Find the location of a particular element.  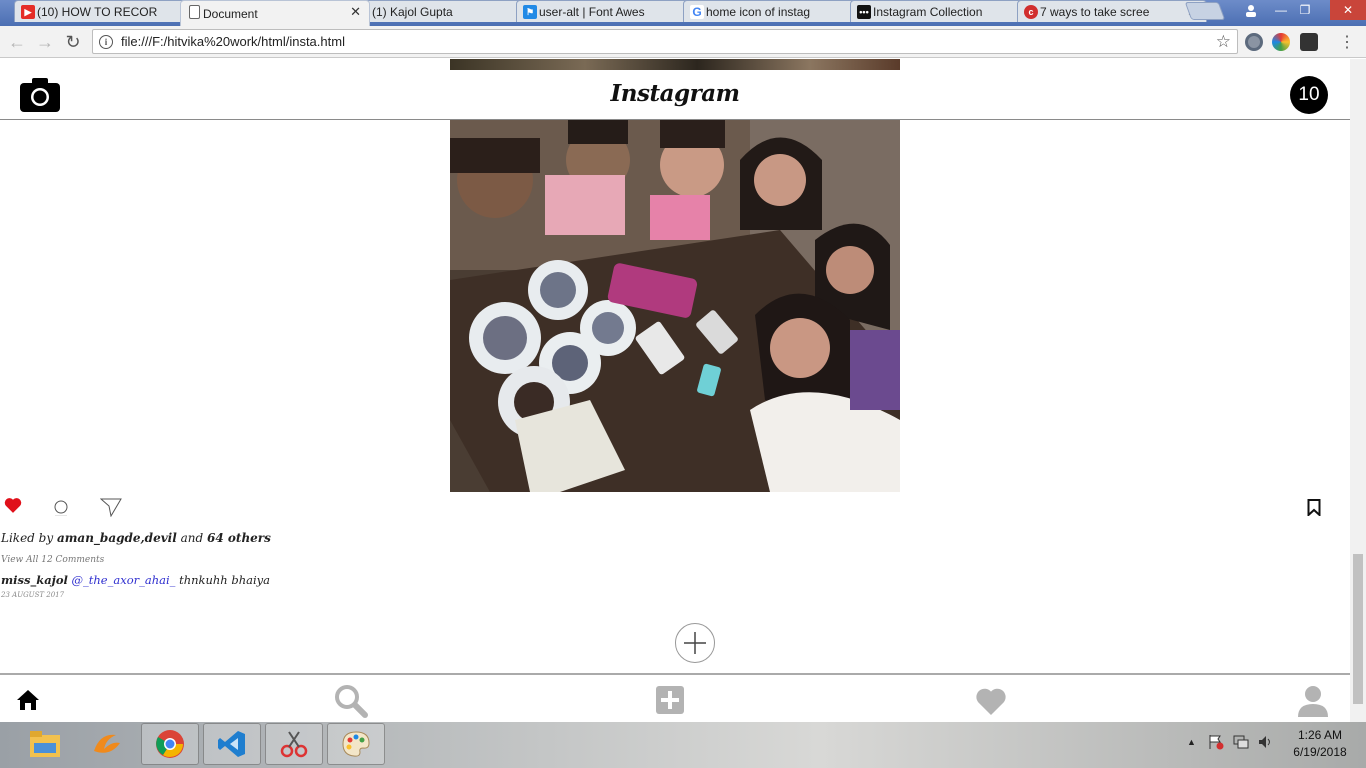

instagram-header: Instagram 10 is located at coordinates (675, 95).